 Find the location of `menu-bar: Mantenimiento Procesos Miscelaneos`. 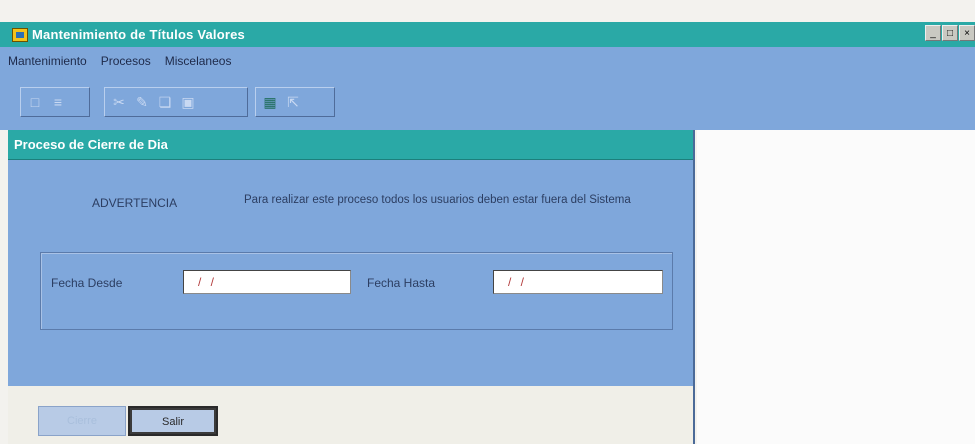

menu-bar: Mantenimiento Procesos Miscelaneos is located at coordinates (487, 61).